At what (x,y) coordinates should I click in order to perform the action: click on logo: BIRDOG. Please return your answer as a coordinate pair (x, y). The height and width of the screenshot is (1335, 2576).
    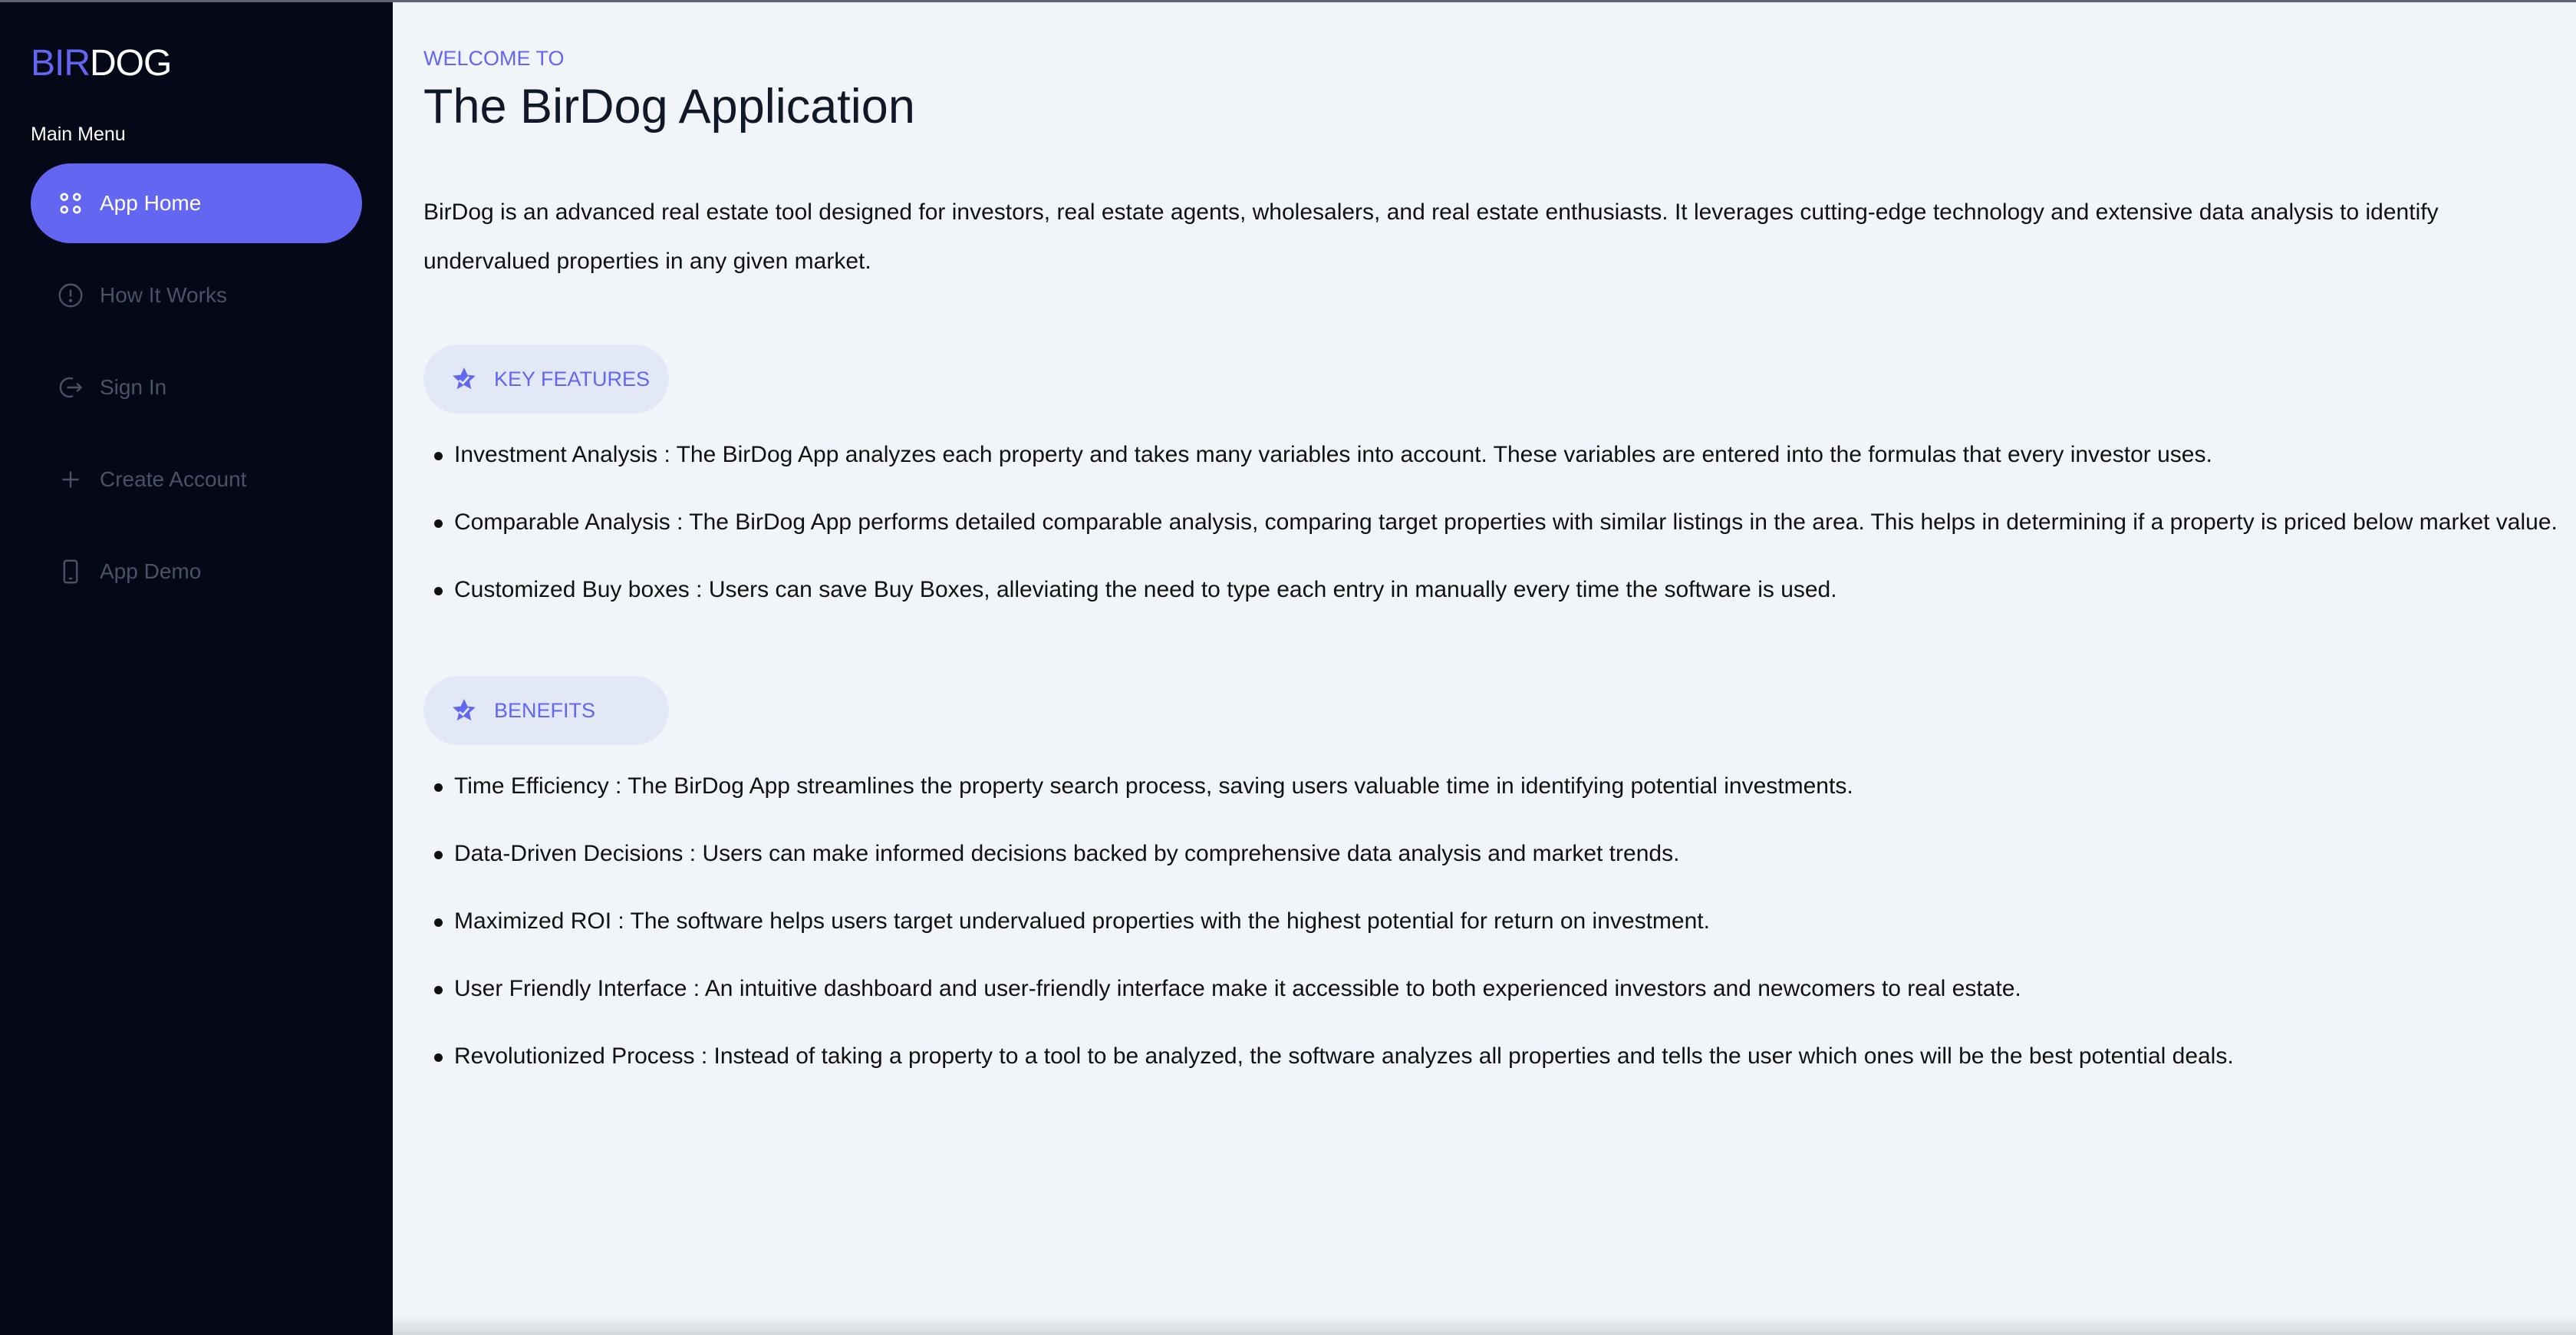
    Looking at the image, I should click on (101, 63).